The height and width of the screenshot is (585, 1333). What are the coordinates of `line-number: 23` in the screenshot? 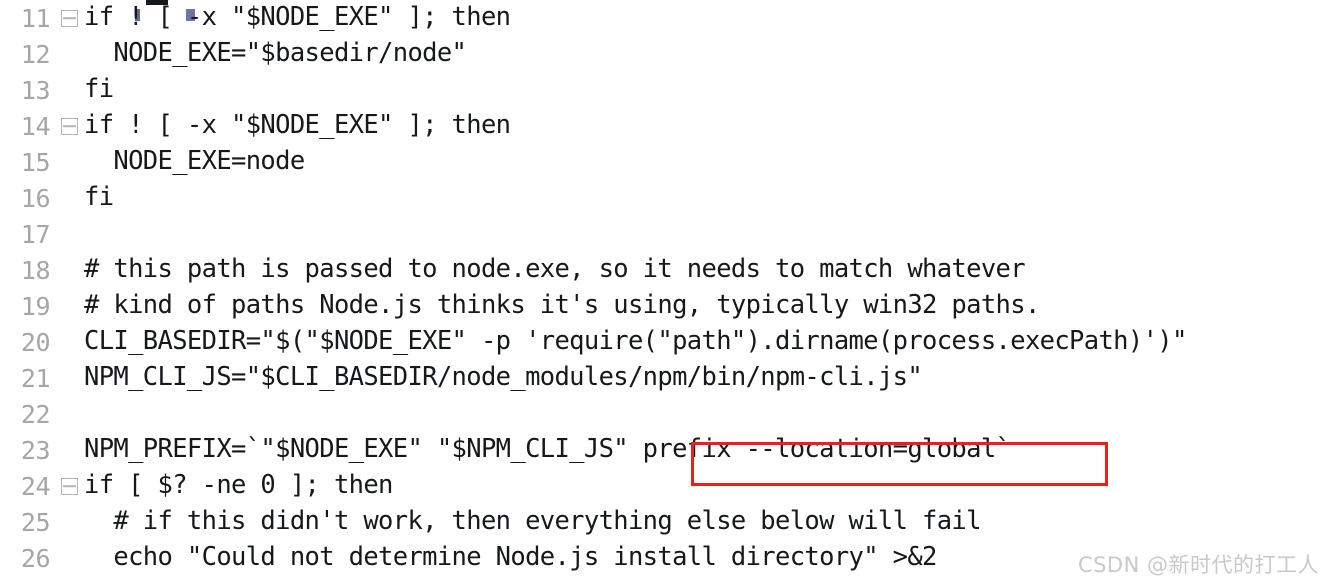 It's located at (35, 450).